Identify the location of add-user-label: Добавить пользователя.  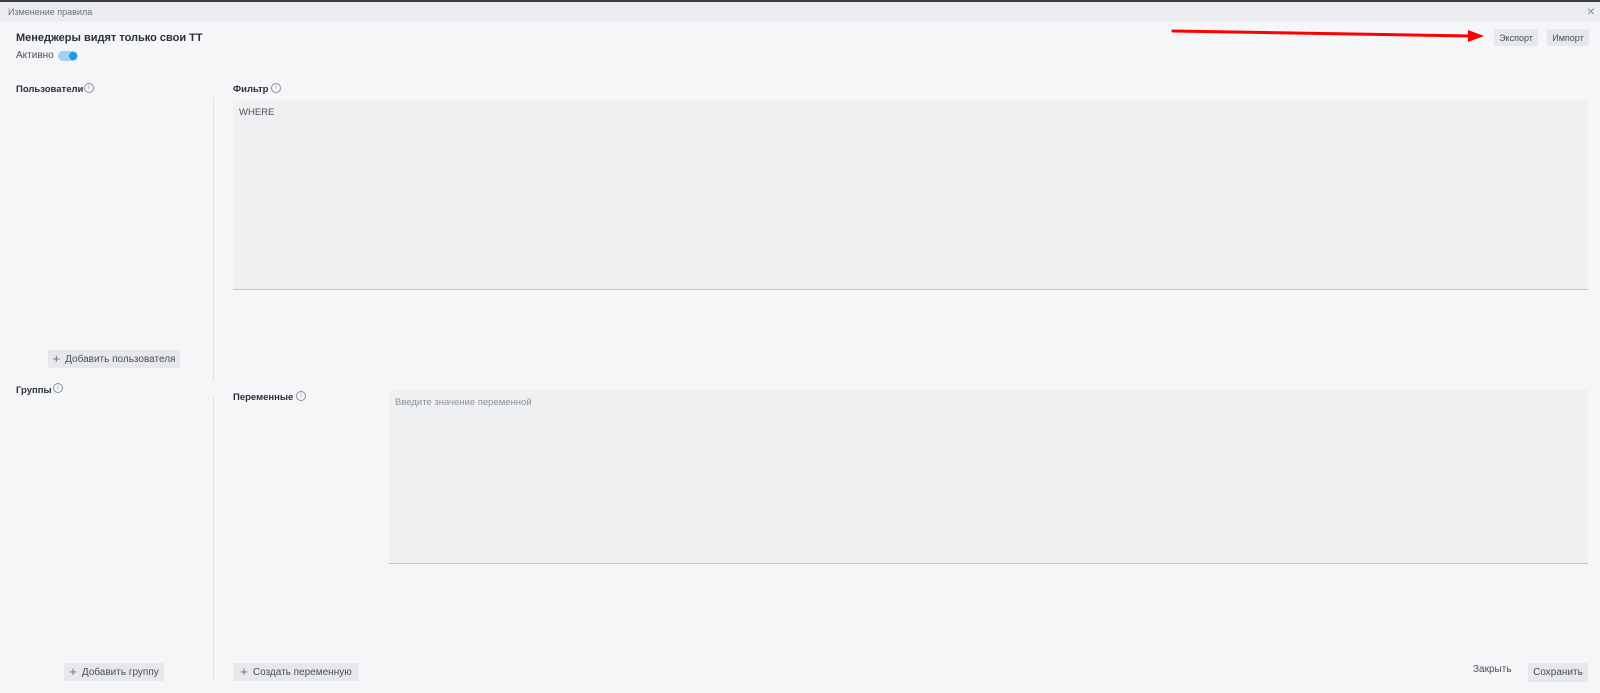
(120, 359).